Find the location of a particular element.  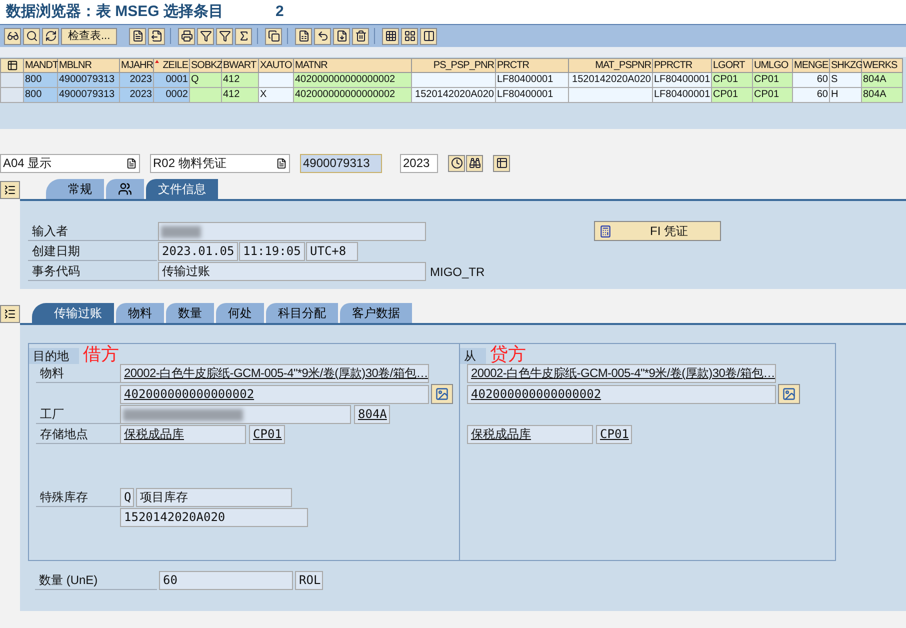

column-header: PPRCTR is located at coordinates (682, 65).